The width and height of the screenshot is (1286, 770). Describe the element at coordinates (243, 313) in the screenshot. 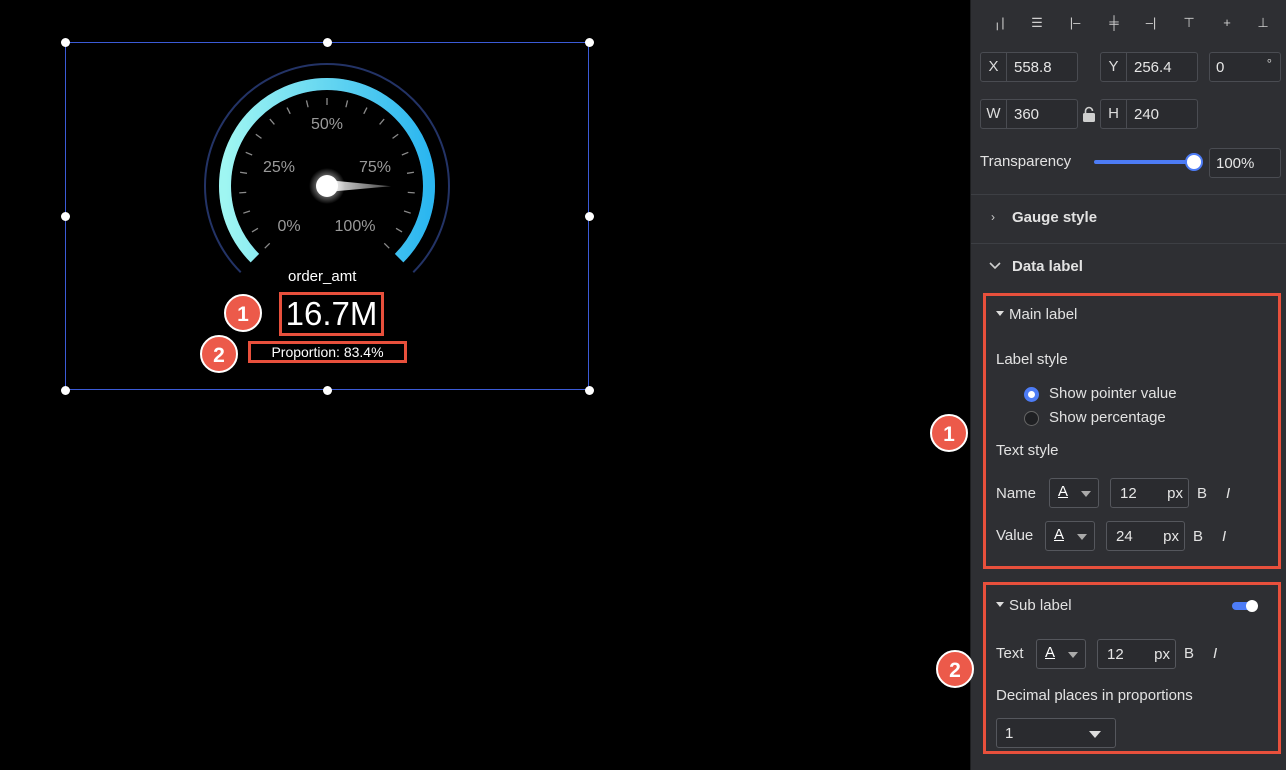

I see `annotation-marker-1: 1` at that location.